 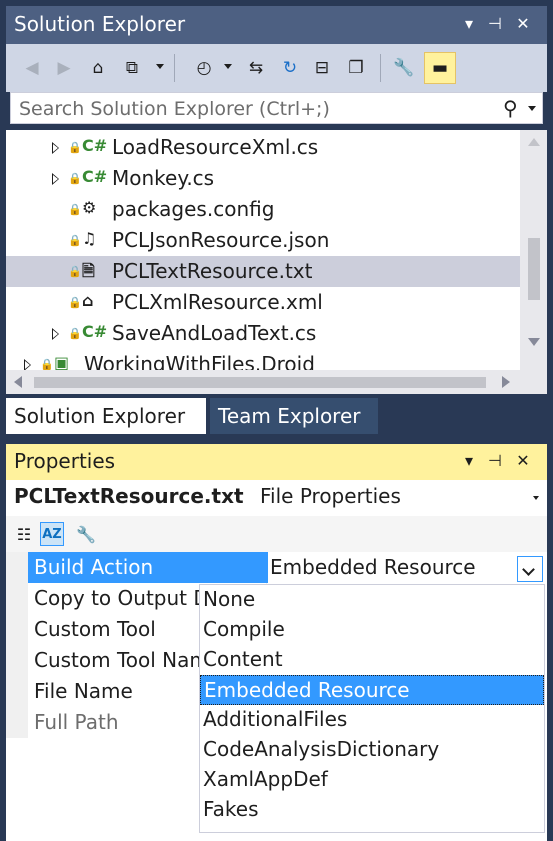 What do you see at coordinates (372, 810) in the screenshot?
I see `dropdown-option-fakes: Fakes` at bounding box center [372, 810].